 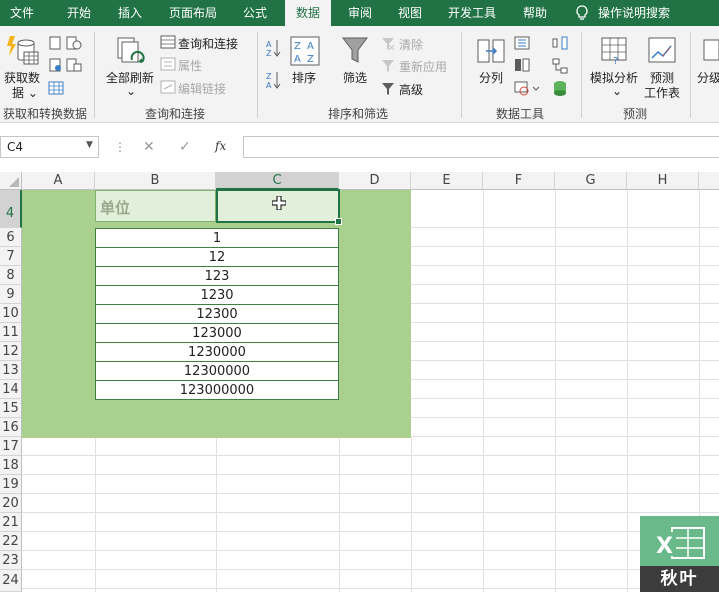 I want to click on row-header-17: 17, so click(x=11, y=446).